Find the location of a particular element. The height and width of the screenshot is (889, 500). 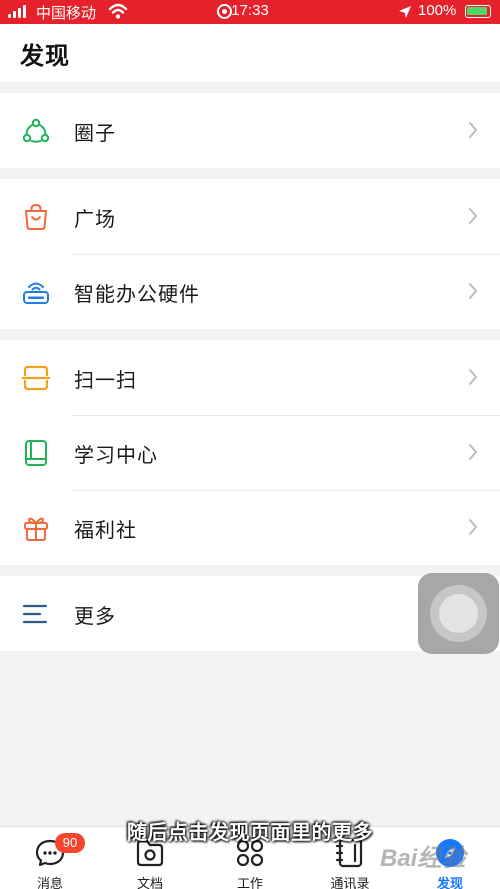

list-item-scan: 扫一扫 is located at coordinates (250, 377).